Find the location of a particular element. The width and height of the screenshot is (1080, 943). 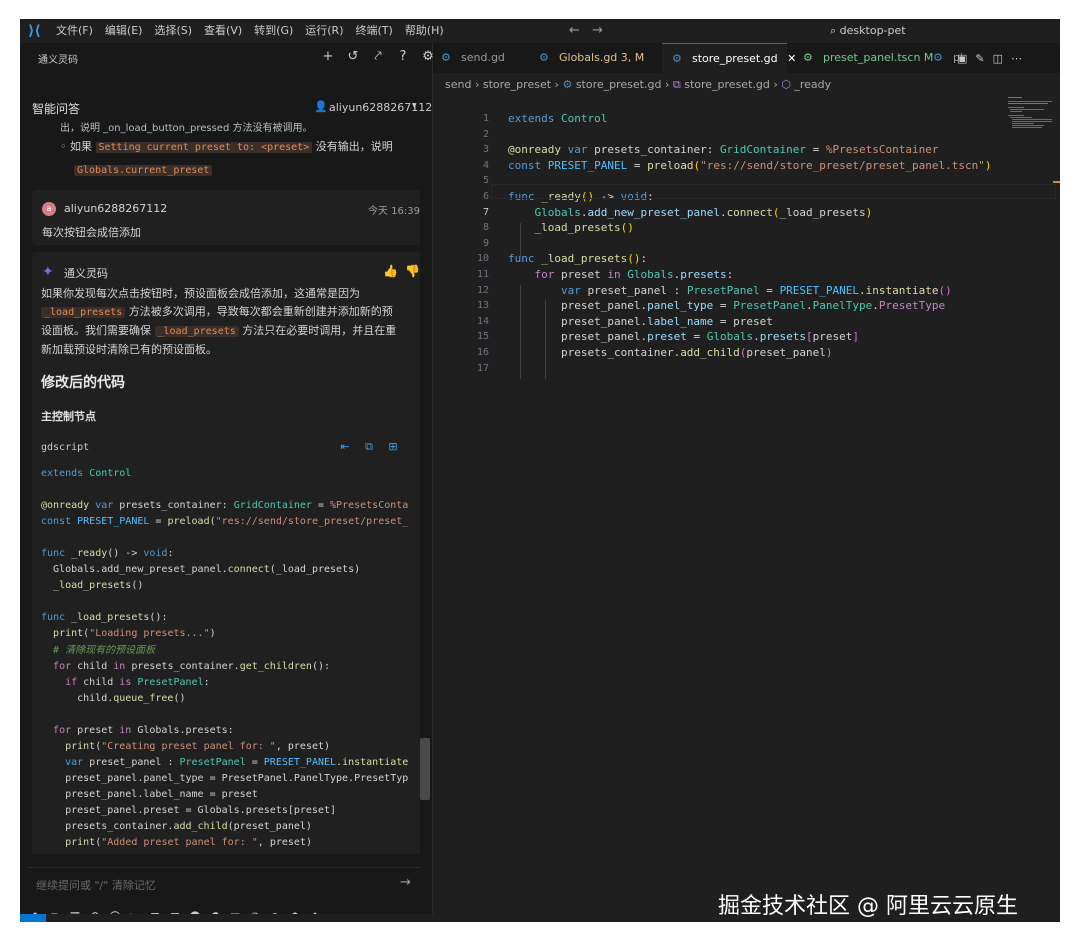

breadcrumb-item: send is located at coordinates (458, 84).